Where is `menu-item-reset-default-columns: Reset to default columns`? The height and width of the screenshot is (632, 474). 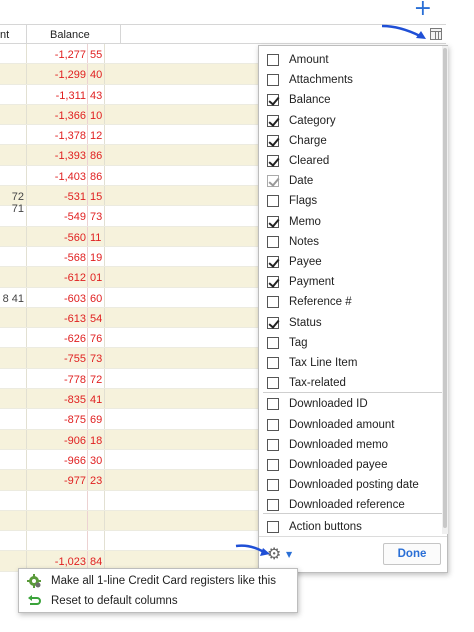
menu-item-reset-default-columns: Reset to default columns is located at coordinates (158, 601).